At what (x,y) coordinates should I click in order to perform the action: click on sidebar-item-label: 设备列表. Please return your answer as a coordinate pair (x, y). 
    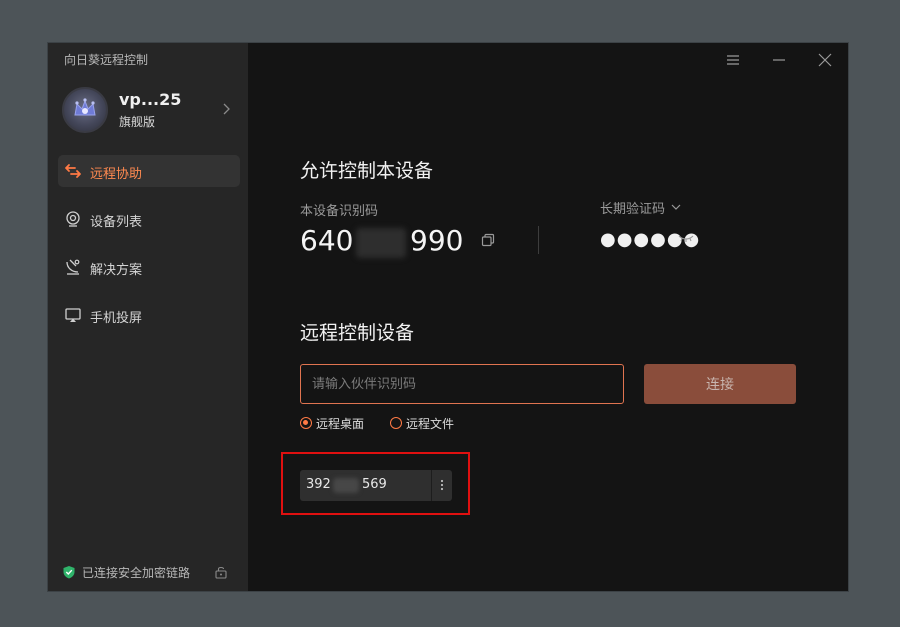
    Looking at the image, I should click on (116, 222).